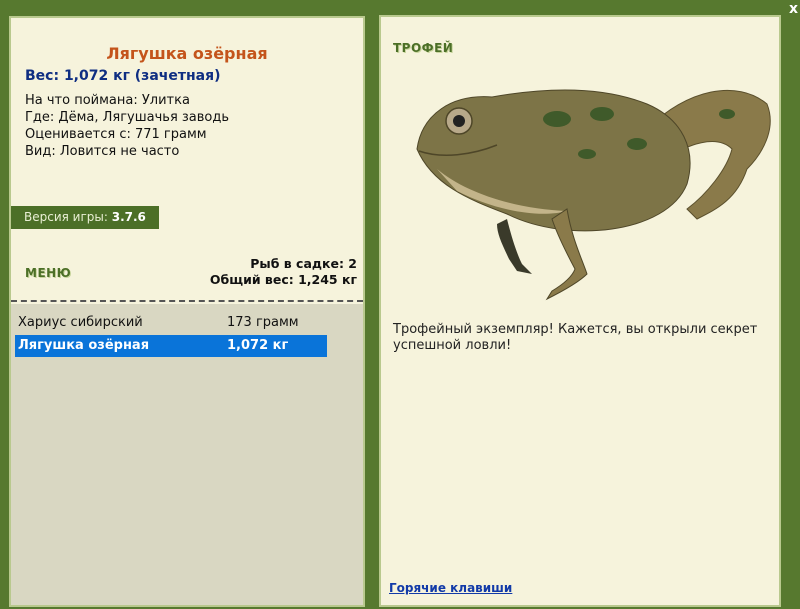  What do you see at coordinates (102, 151) in the screenshot?
I see `catch-rarity: Вид: Ловится не часто` at bounding box center [102, 151].